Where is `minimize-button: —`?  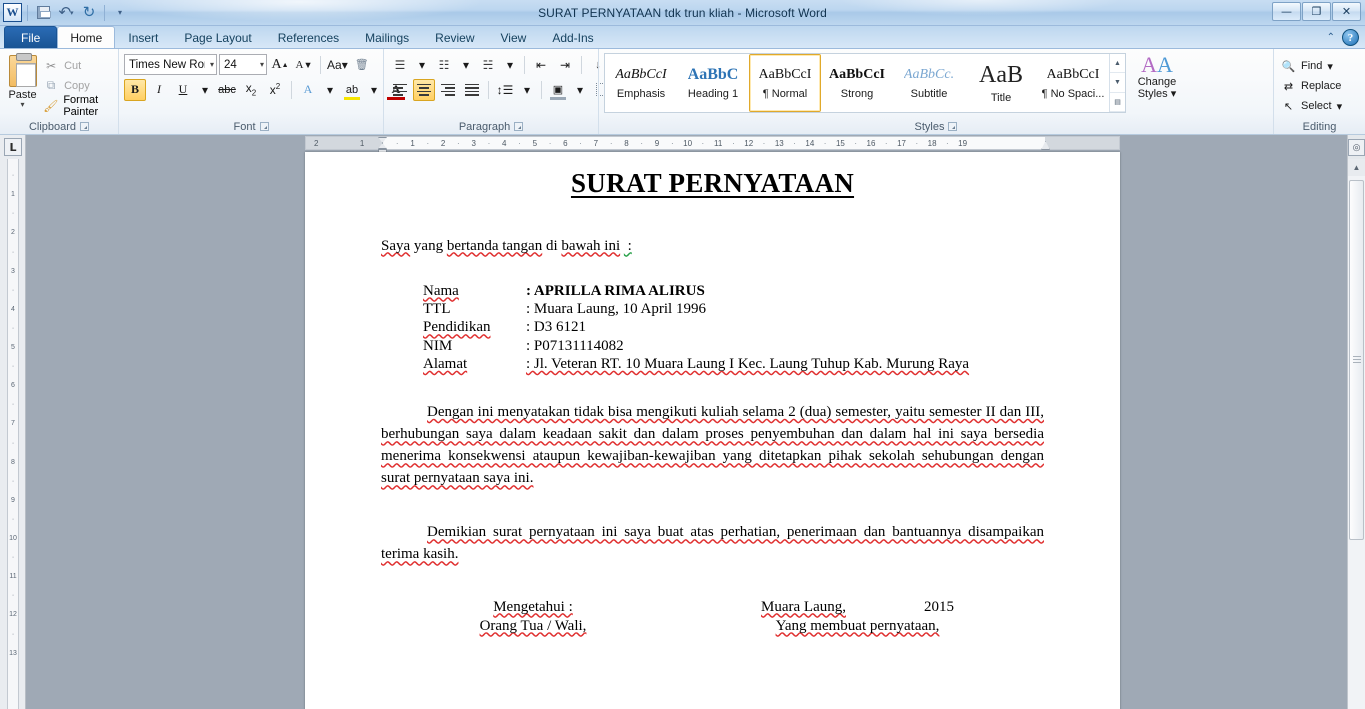 minimize-button: — is located at coordinates (1286, 11).